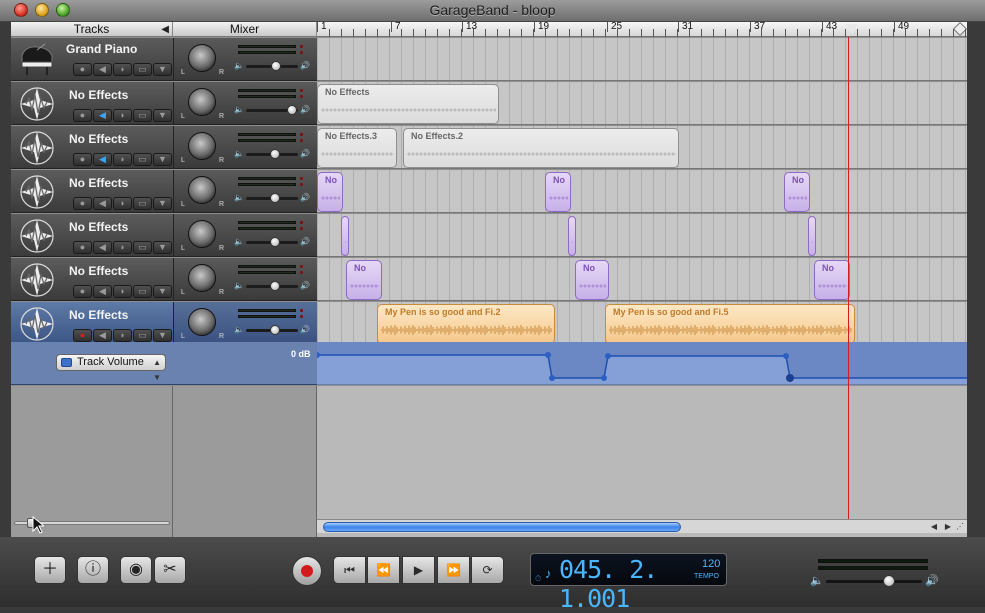  I want to click on track-row: Grand Piano ● ◀ ◗ ▭ ▼ L R 🔈 🔊, so click(489, 60).